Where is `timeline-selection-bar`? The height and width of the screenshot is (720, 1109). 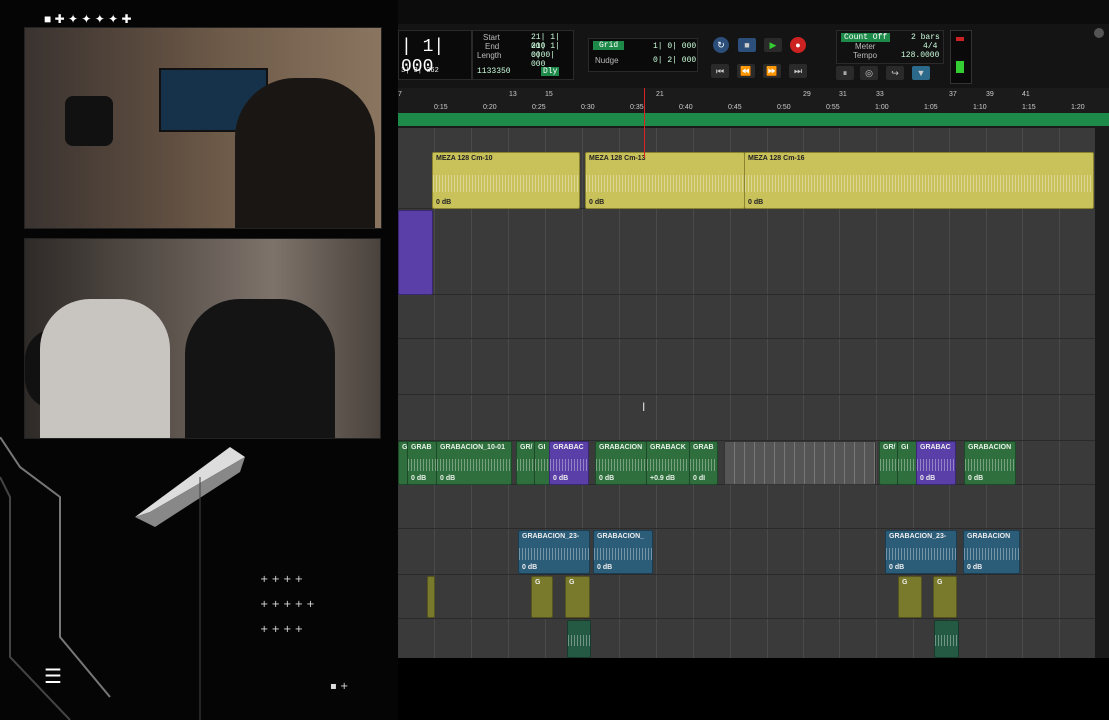
timeline-selection-bar is located at coordinates (753, 119).